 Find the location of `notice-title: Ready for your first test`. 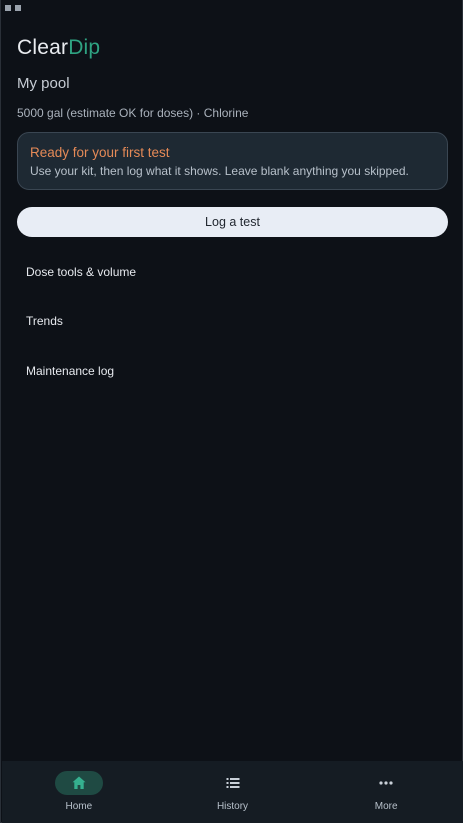

notice-title: Ready for your first test is located at coordinates (100, 152).